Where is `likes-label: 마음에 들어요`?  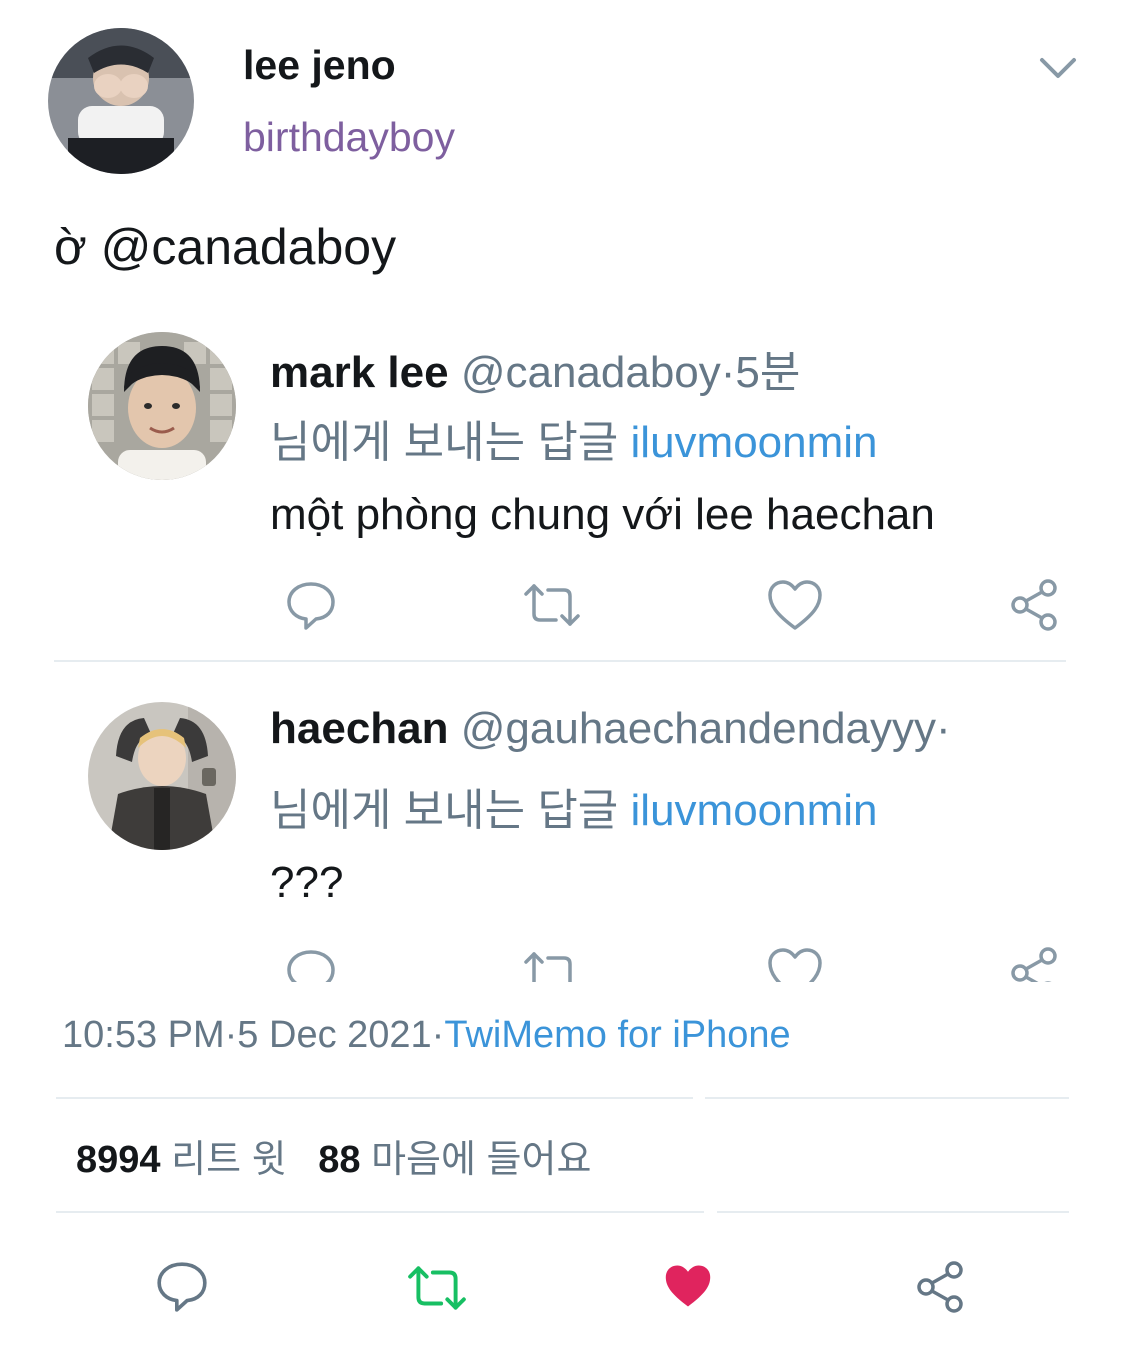 likes-label: 마음에 들어요 is located at coordinates (481, 1160).